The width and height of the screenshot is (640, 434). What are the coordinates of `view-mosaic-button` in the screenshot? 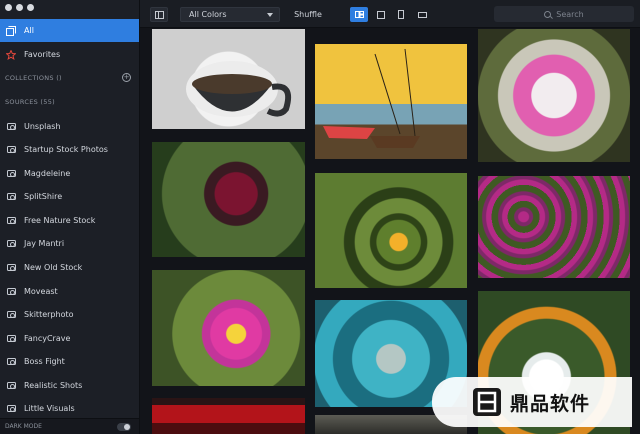 It's located at (359, 14).